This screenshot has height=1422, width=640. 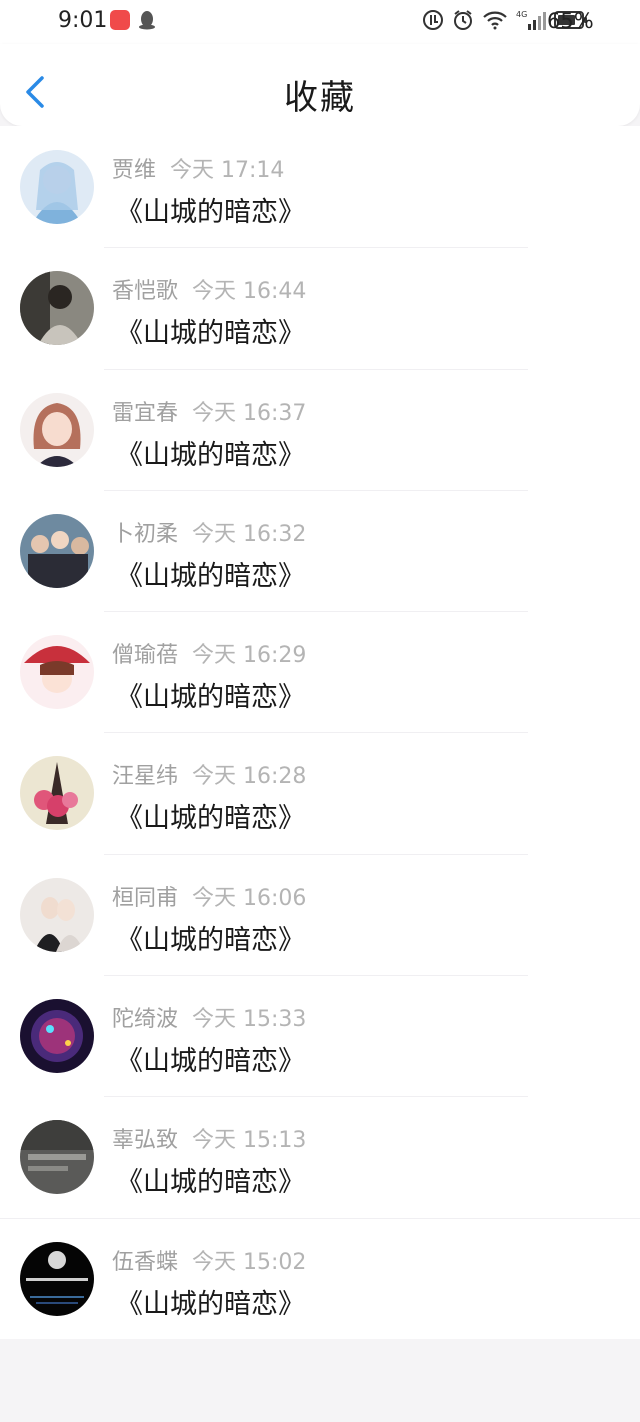 I want to click on item-meta: 僧瑜蓓 今天 16:29, so click(x=209, y=653).